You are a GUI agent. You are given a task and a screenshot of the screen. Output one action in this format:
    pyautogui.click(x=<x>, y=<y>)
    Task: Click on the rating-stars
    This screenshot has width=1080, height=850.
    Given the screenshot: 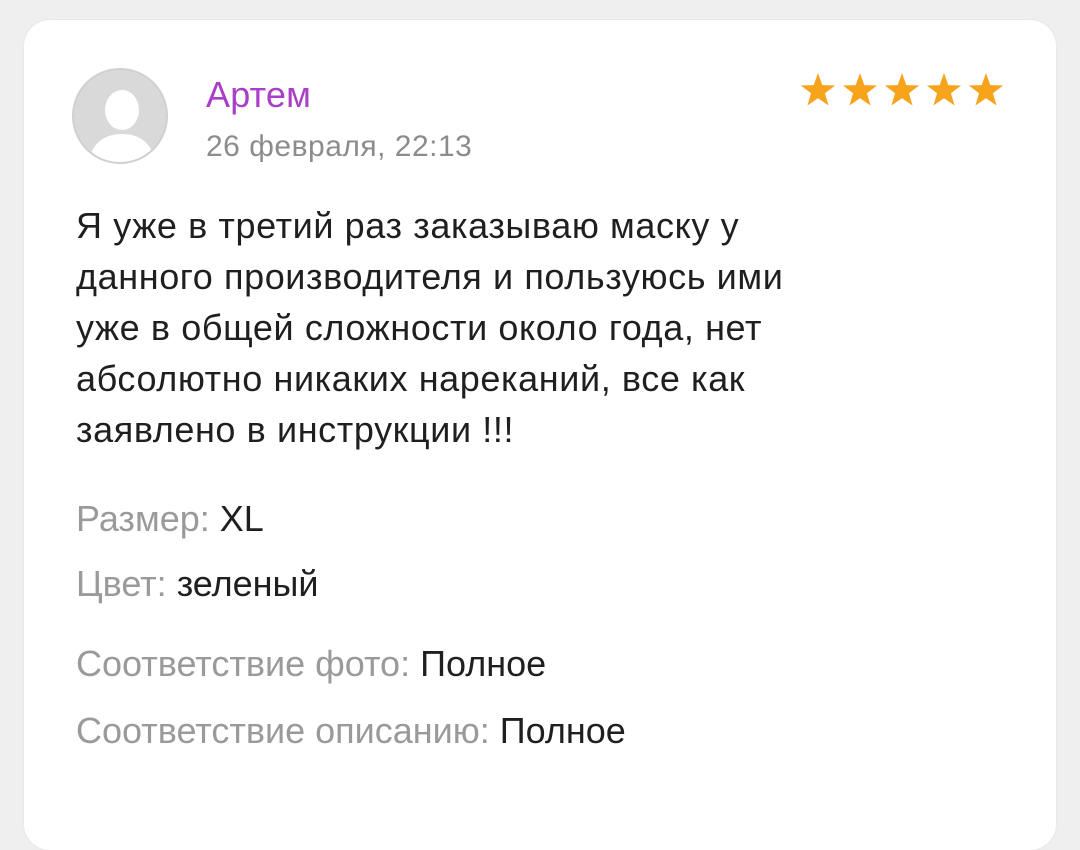 What is the action you would take?
    pyautogui.click(x=902, y=90)
    